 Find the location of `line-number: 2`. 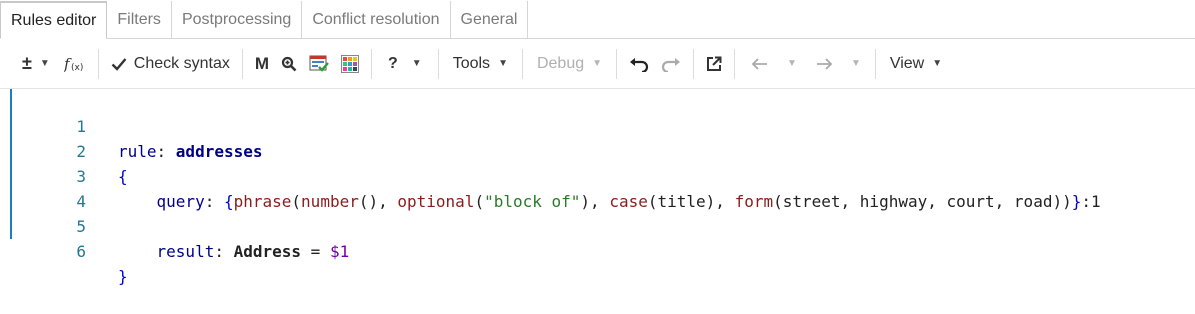

line-number: 2 is located at coordinates (81, 151).